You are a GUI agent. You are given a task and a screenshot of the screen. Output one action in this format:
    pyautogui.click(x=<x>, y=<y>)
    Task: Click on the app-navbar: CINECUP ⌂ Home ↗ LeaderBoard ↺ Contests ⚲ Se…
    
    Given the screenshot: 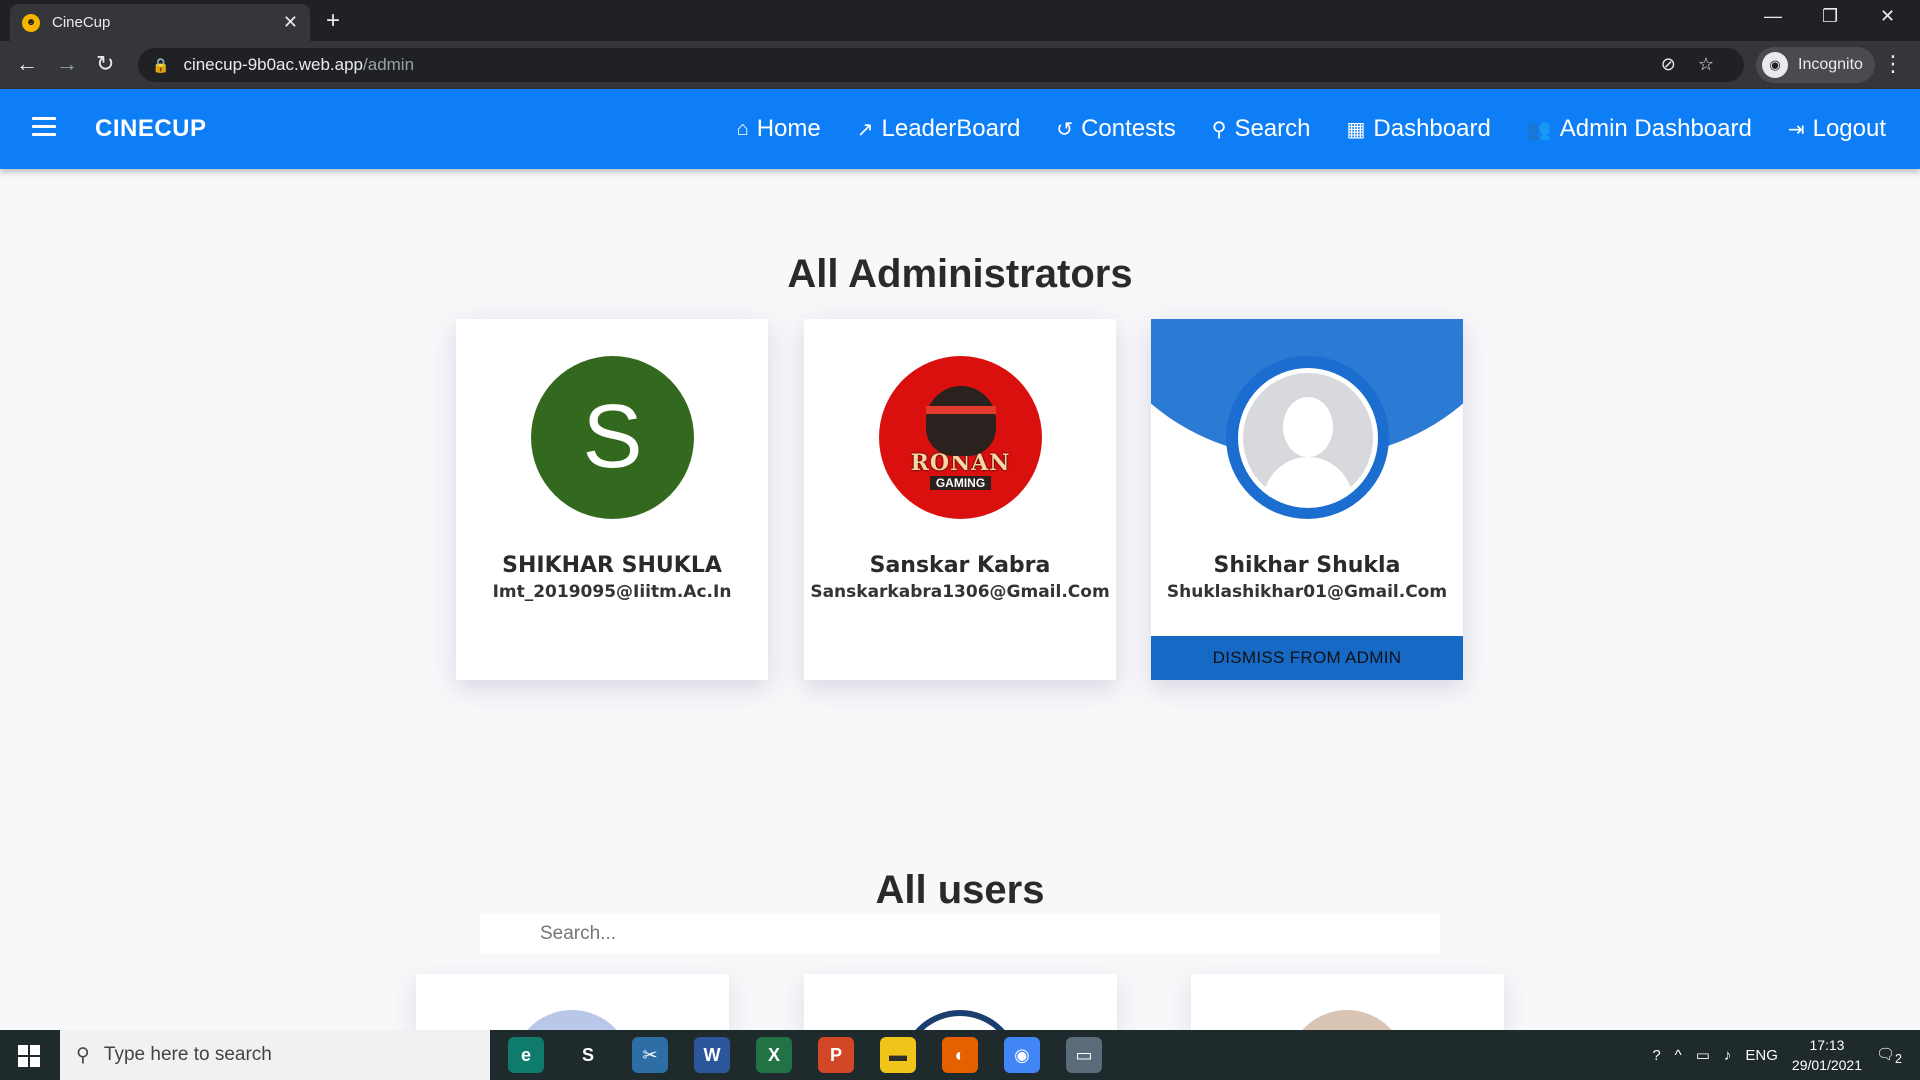 What is the action you would take?
    pyautogui.click(x=960, y=129)
    